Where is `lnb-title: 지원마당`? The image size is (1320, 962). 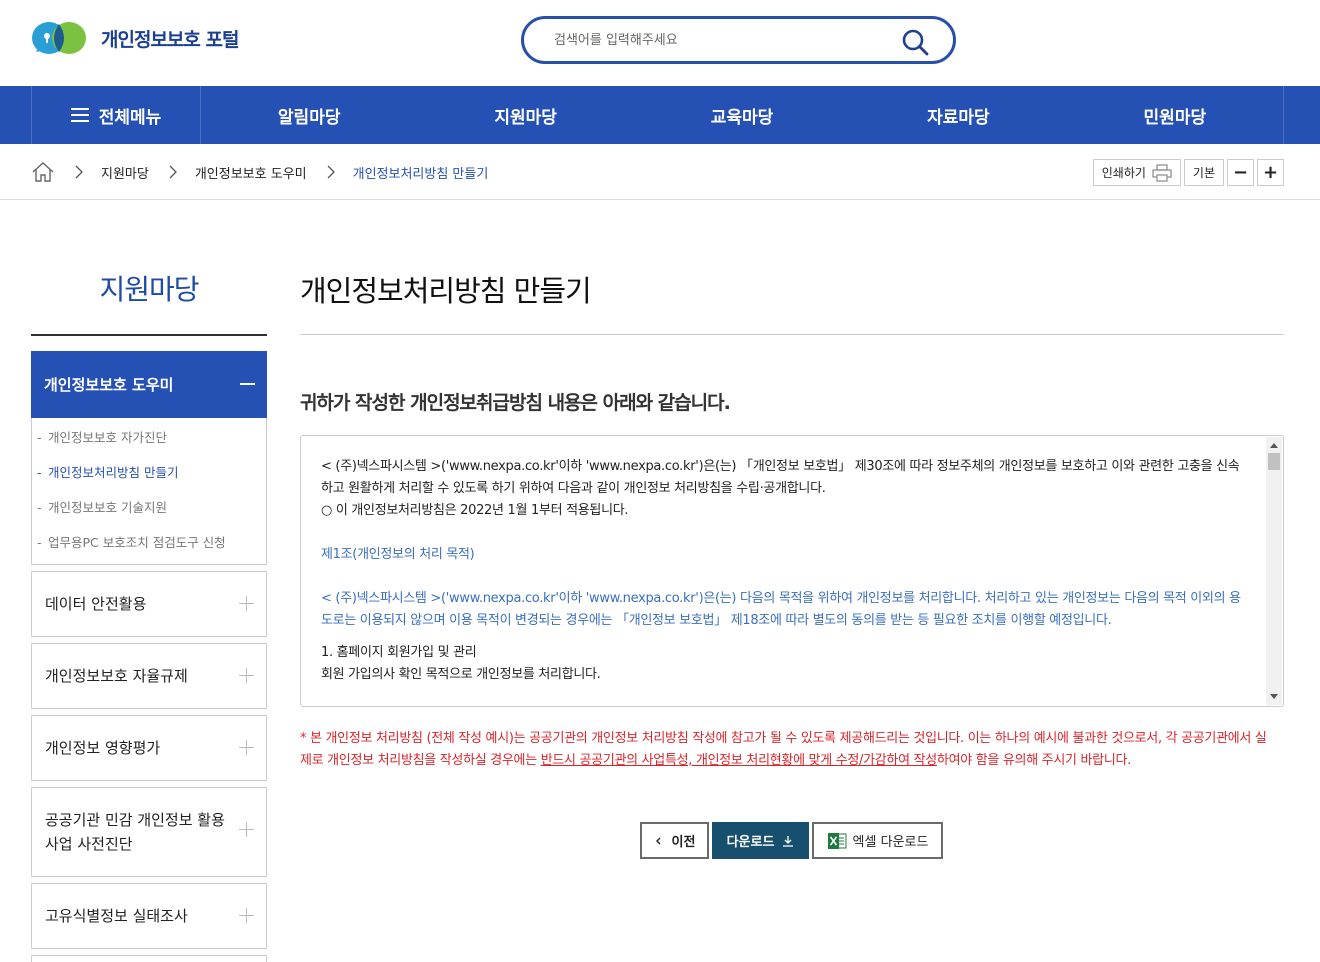
lnb-title: 지원마당 is located at coordinates (149, 289).